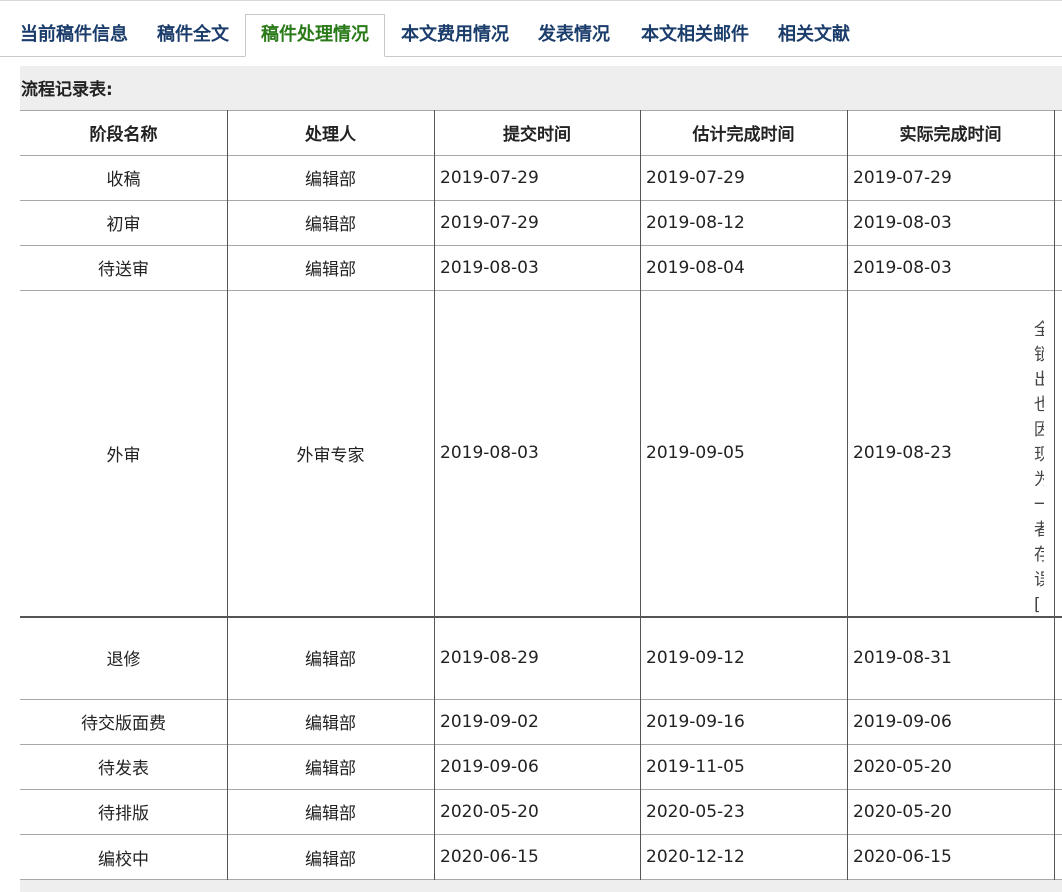 This screenshot has width=1062, height=892. What do you see at coordinates (814, 36) in the screenshot?
I see `tab-related-references: 相关文献` at bounding box center [814, 36].